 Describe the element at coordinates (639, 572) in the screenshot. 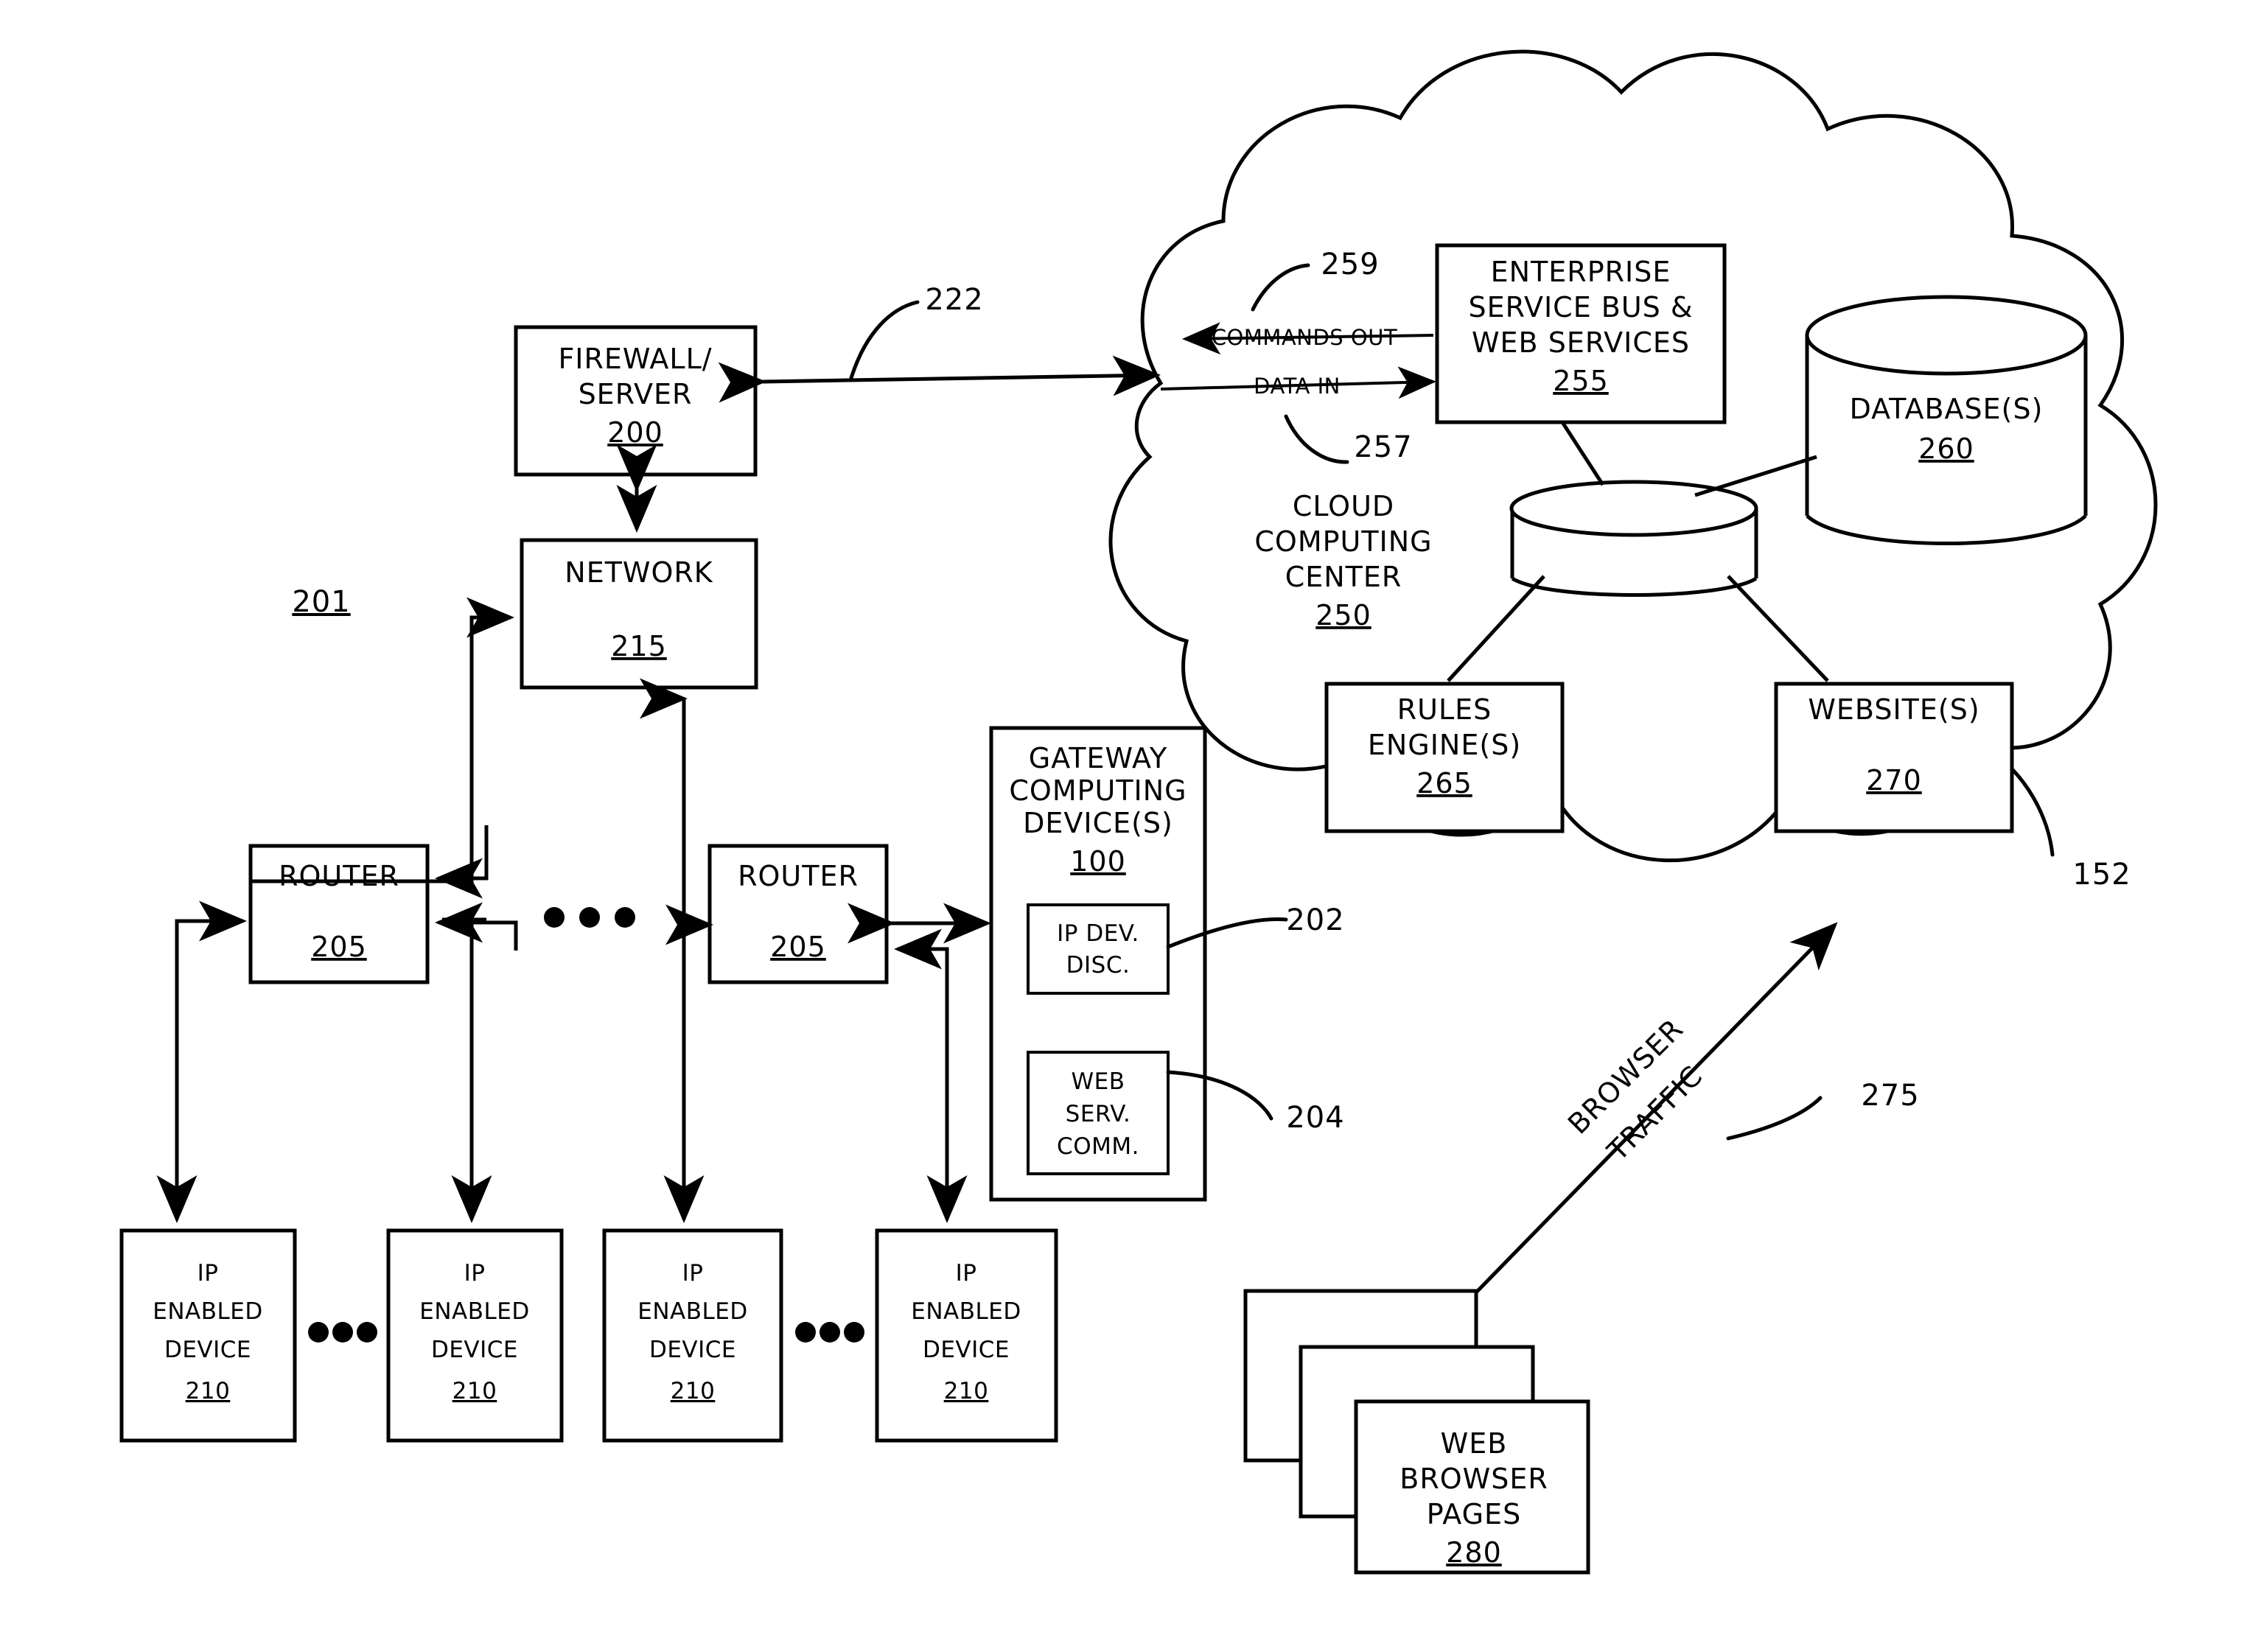

I see `network-label: NETWORK` at that location.